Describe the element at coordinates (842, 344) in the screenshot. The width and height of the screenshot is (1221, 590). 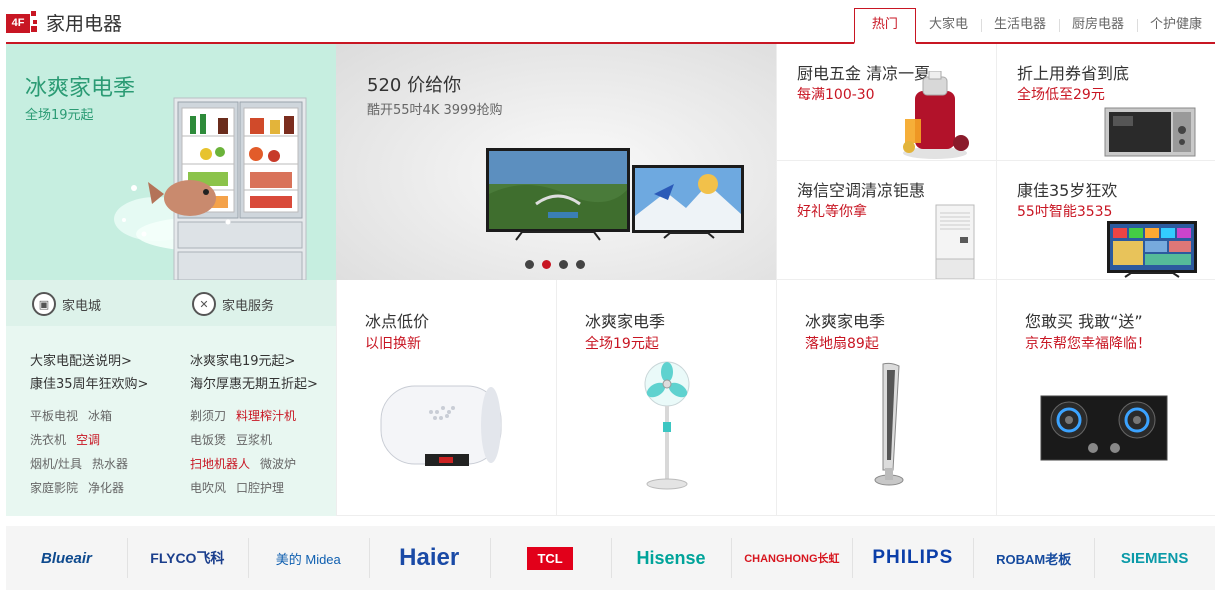
I see `promo-card-subtitle: 落地扇89起` at that location.